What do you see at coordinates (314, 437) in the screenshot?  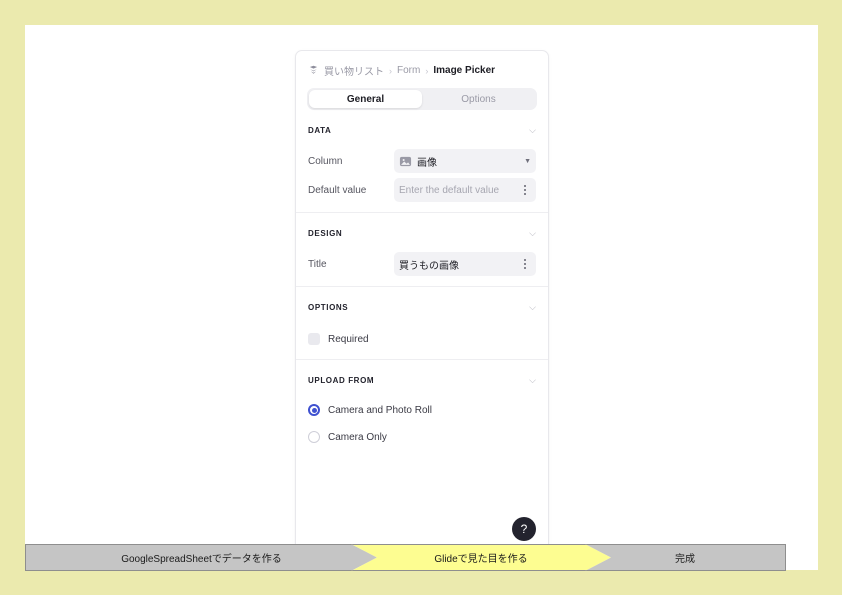 I see `radio-camera-only` at bounding box center [314, 437].